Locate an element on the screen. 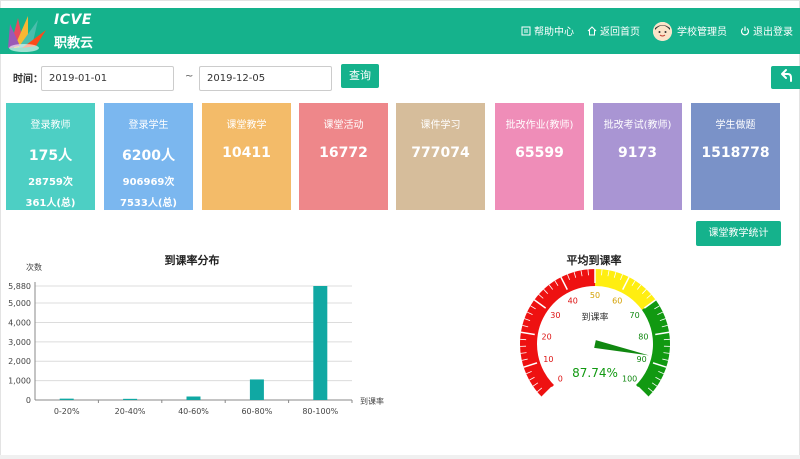 The height and width of the screenshot is (459, 800). back-button is located at coordinates (785, 77).